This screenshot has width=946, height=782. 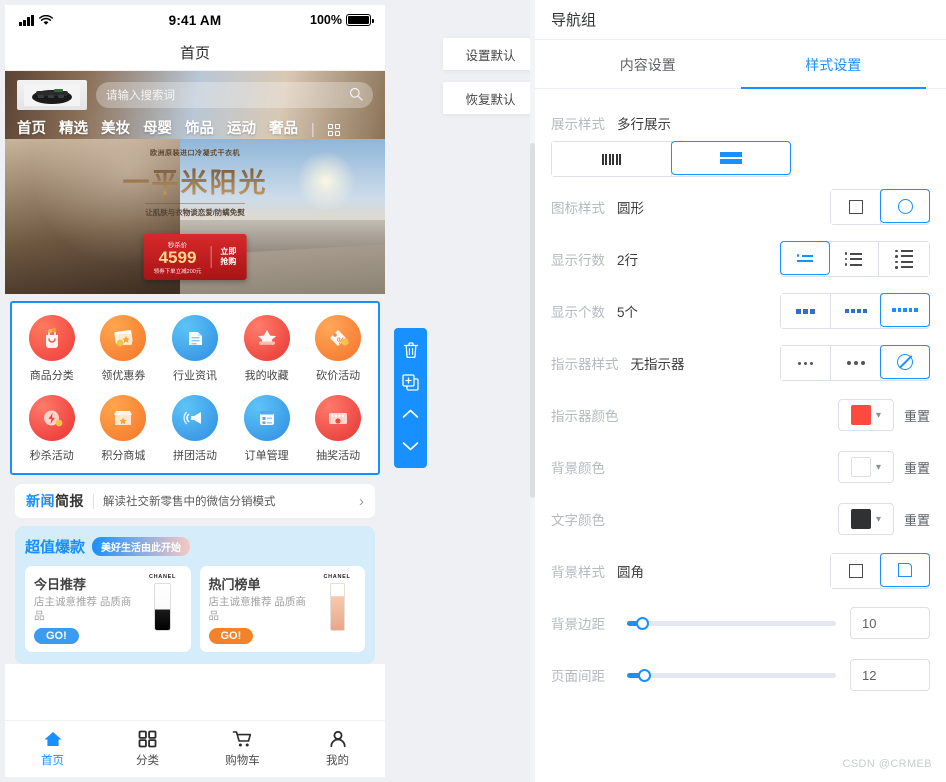 I want to click on nav-item-lottery: 抽奖活动, so click(x=338, y=429).